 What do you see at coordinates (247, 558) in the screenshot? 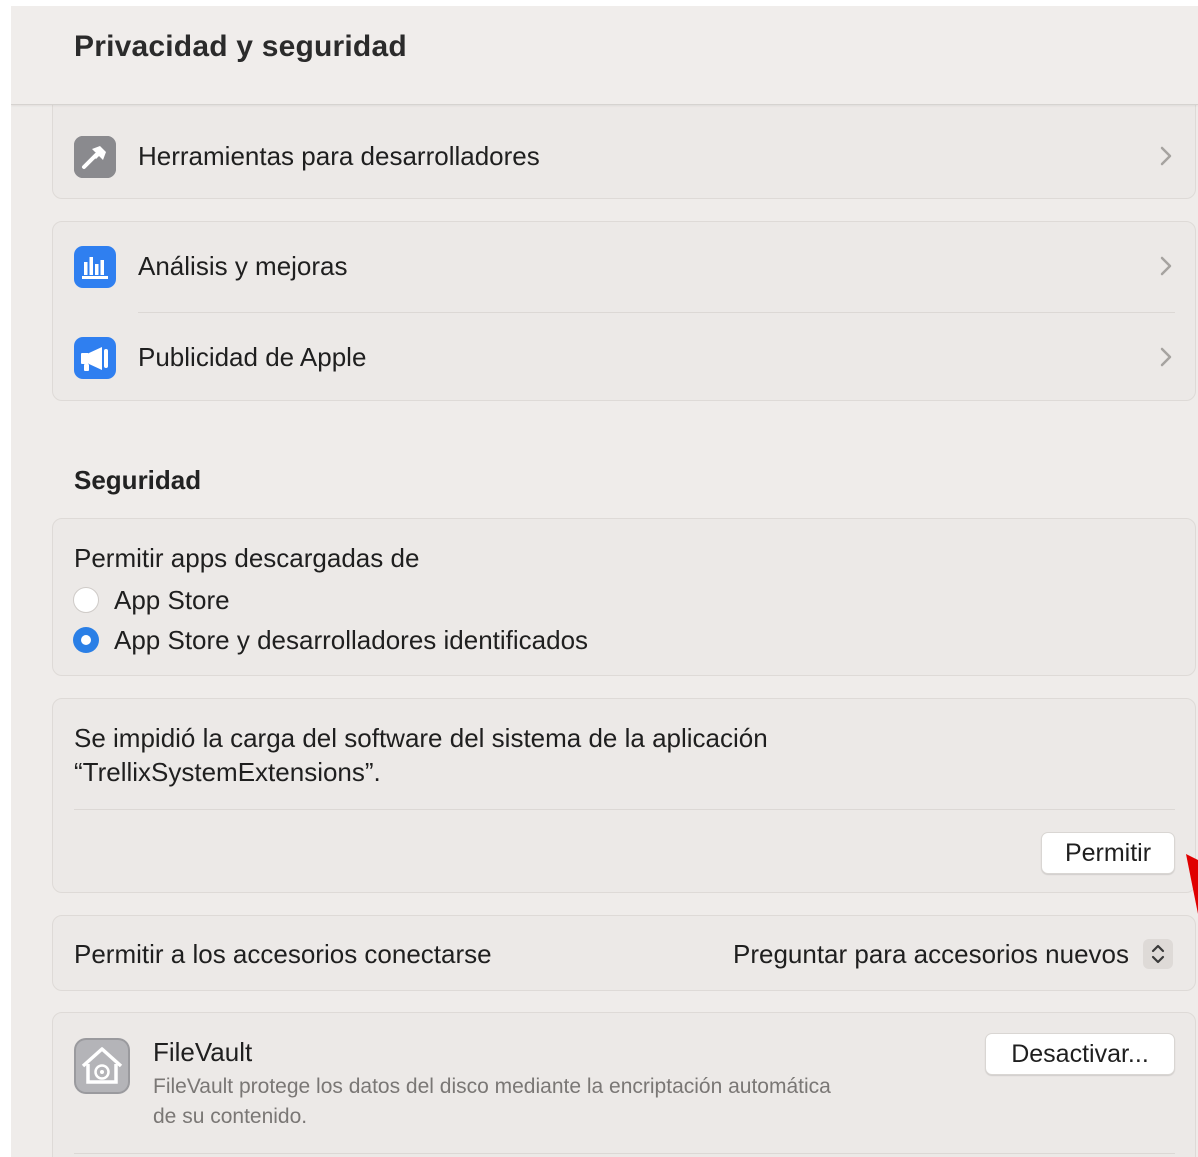
I see `allow-apps-label: Permitir apps descargadas de` at bounding box center [247, 558].